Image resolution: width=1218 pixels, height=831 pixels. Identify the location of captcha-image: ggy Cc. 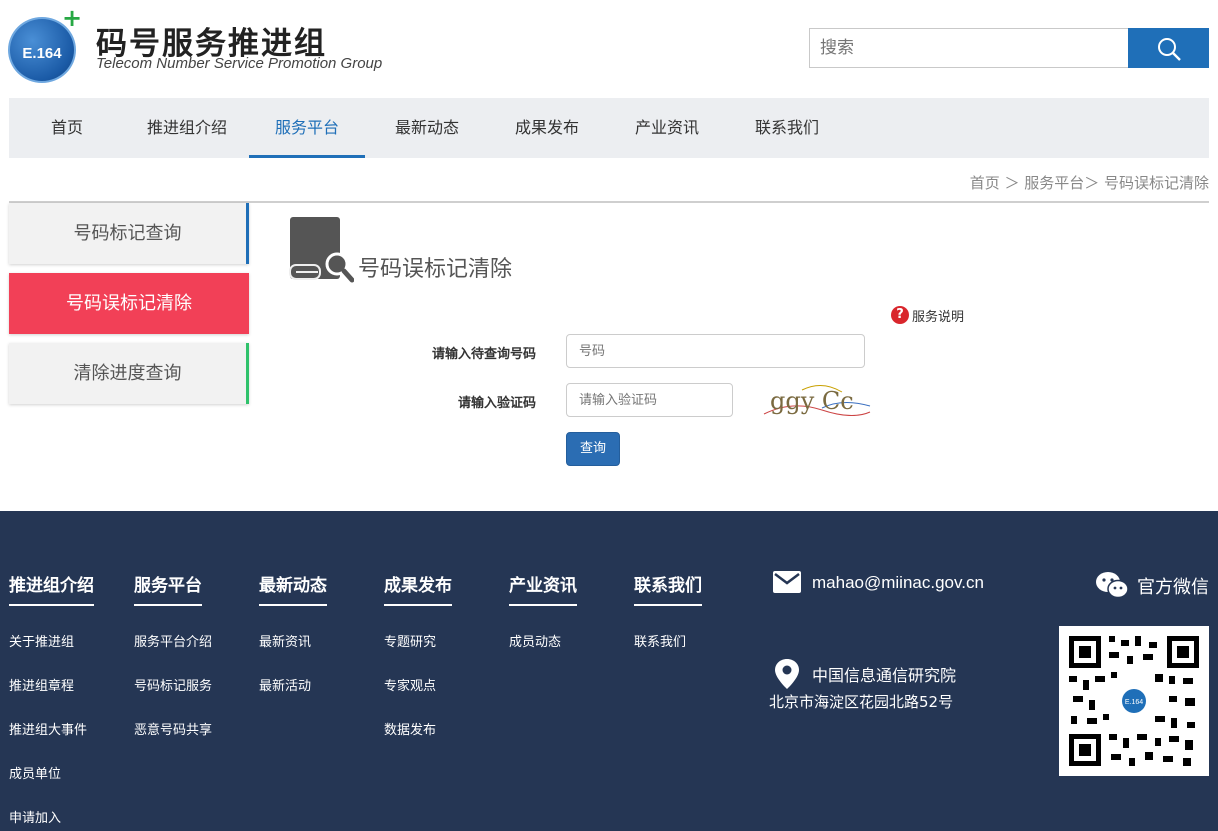
(817, 398).